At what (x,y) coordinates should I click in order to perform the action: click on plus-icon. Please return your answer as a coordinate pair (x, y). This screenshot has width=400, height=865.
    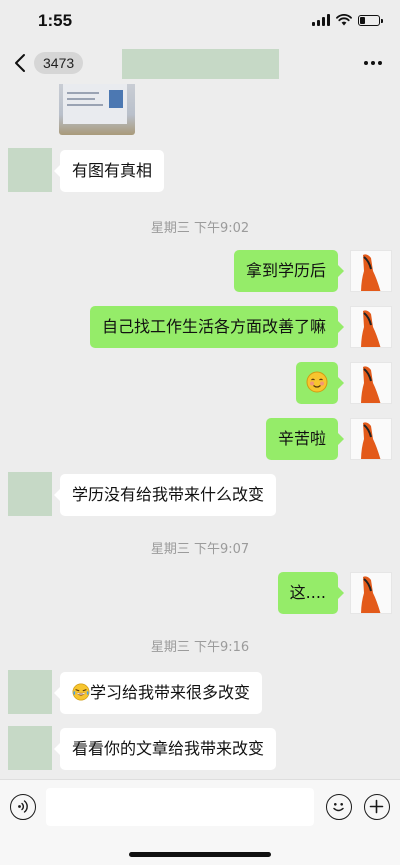
    Looking at the image, I should click on (376, 806).